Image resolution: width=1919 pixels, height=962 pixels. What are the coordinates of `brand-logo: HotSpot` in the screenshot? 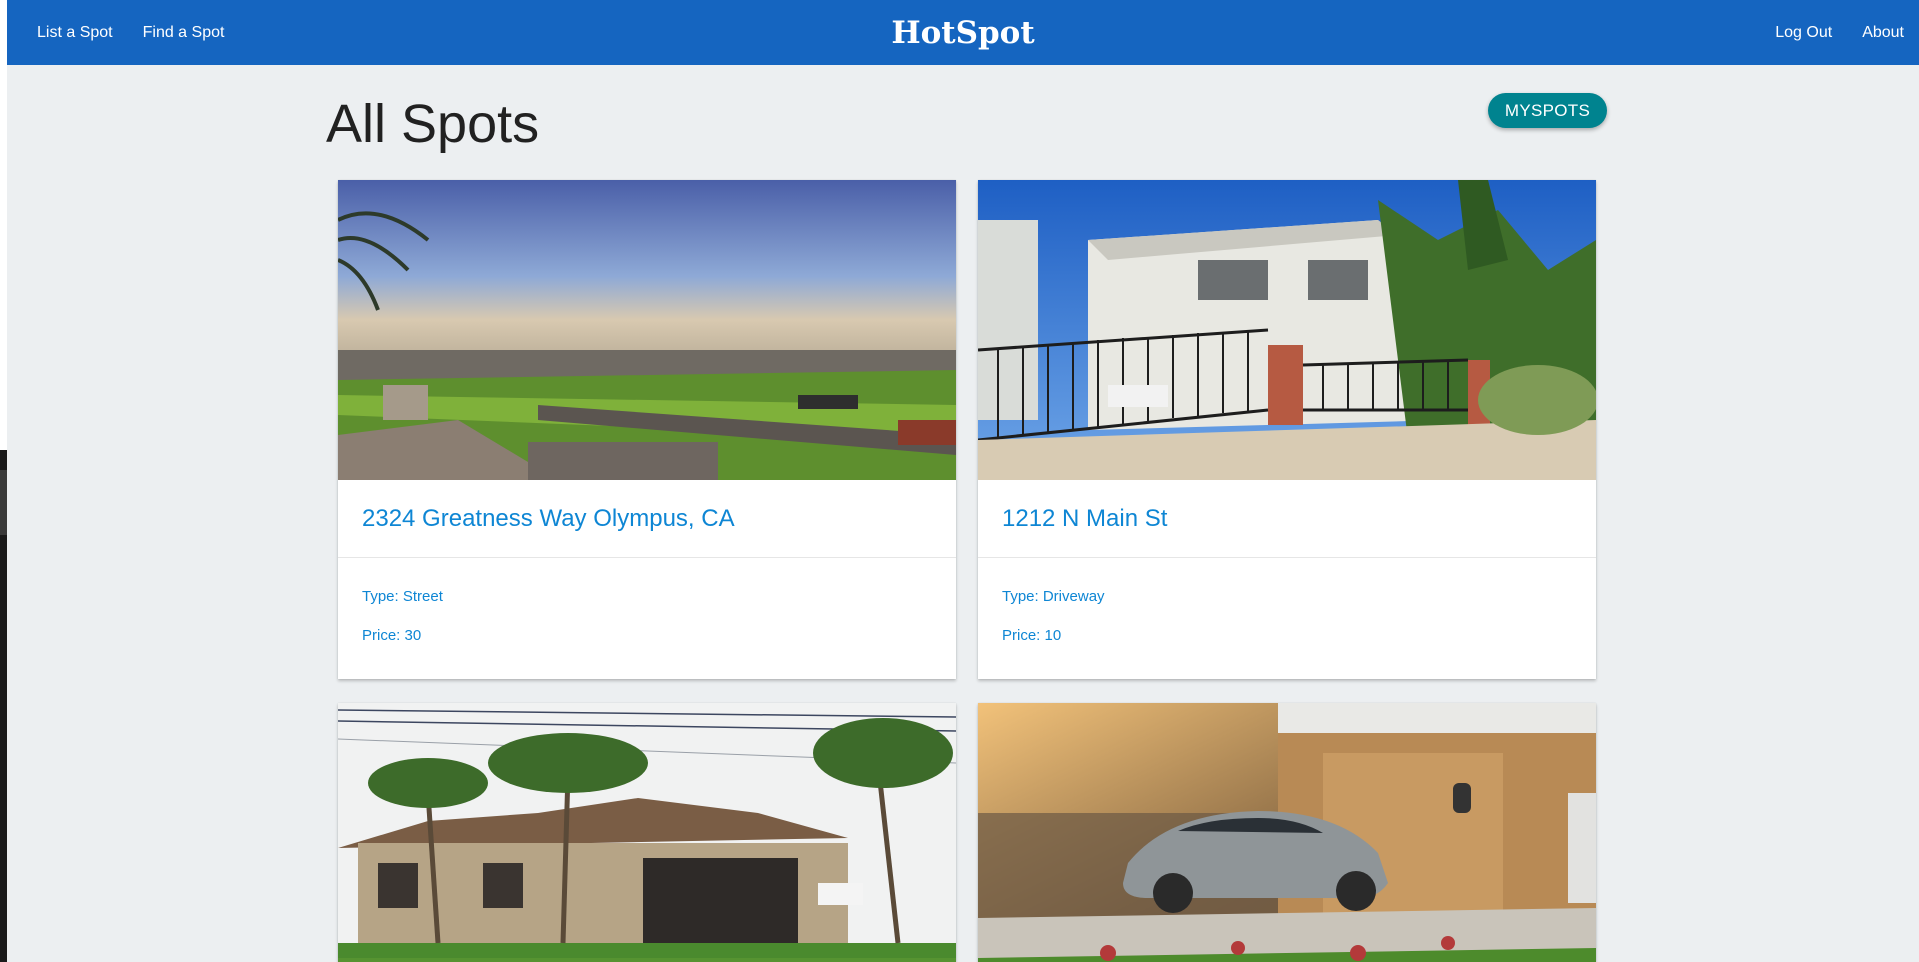 It's located at (962, 33).